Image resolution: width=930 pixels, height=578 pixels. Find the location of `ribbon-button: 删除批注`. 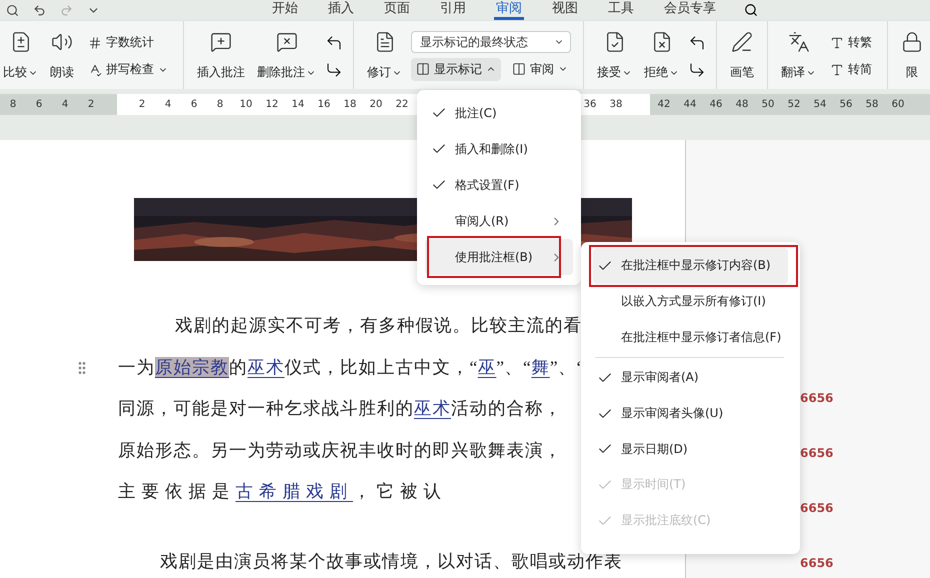

ribbon-button: 删除批注 is located at coordinates (286, 57).